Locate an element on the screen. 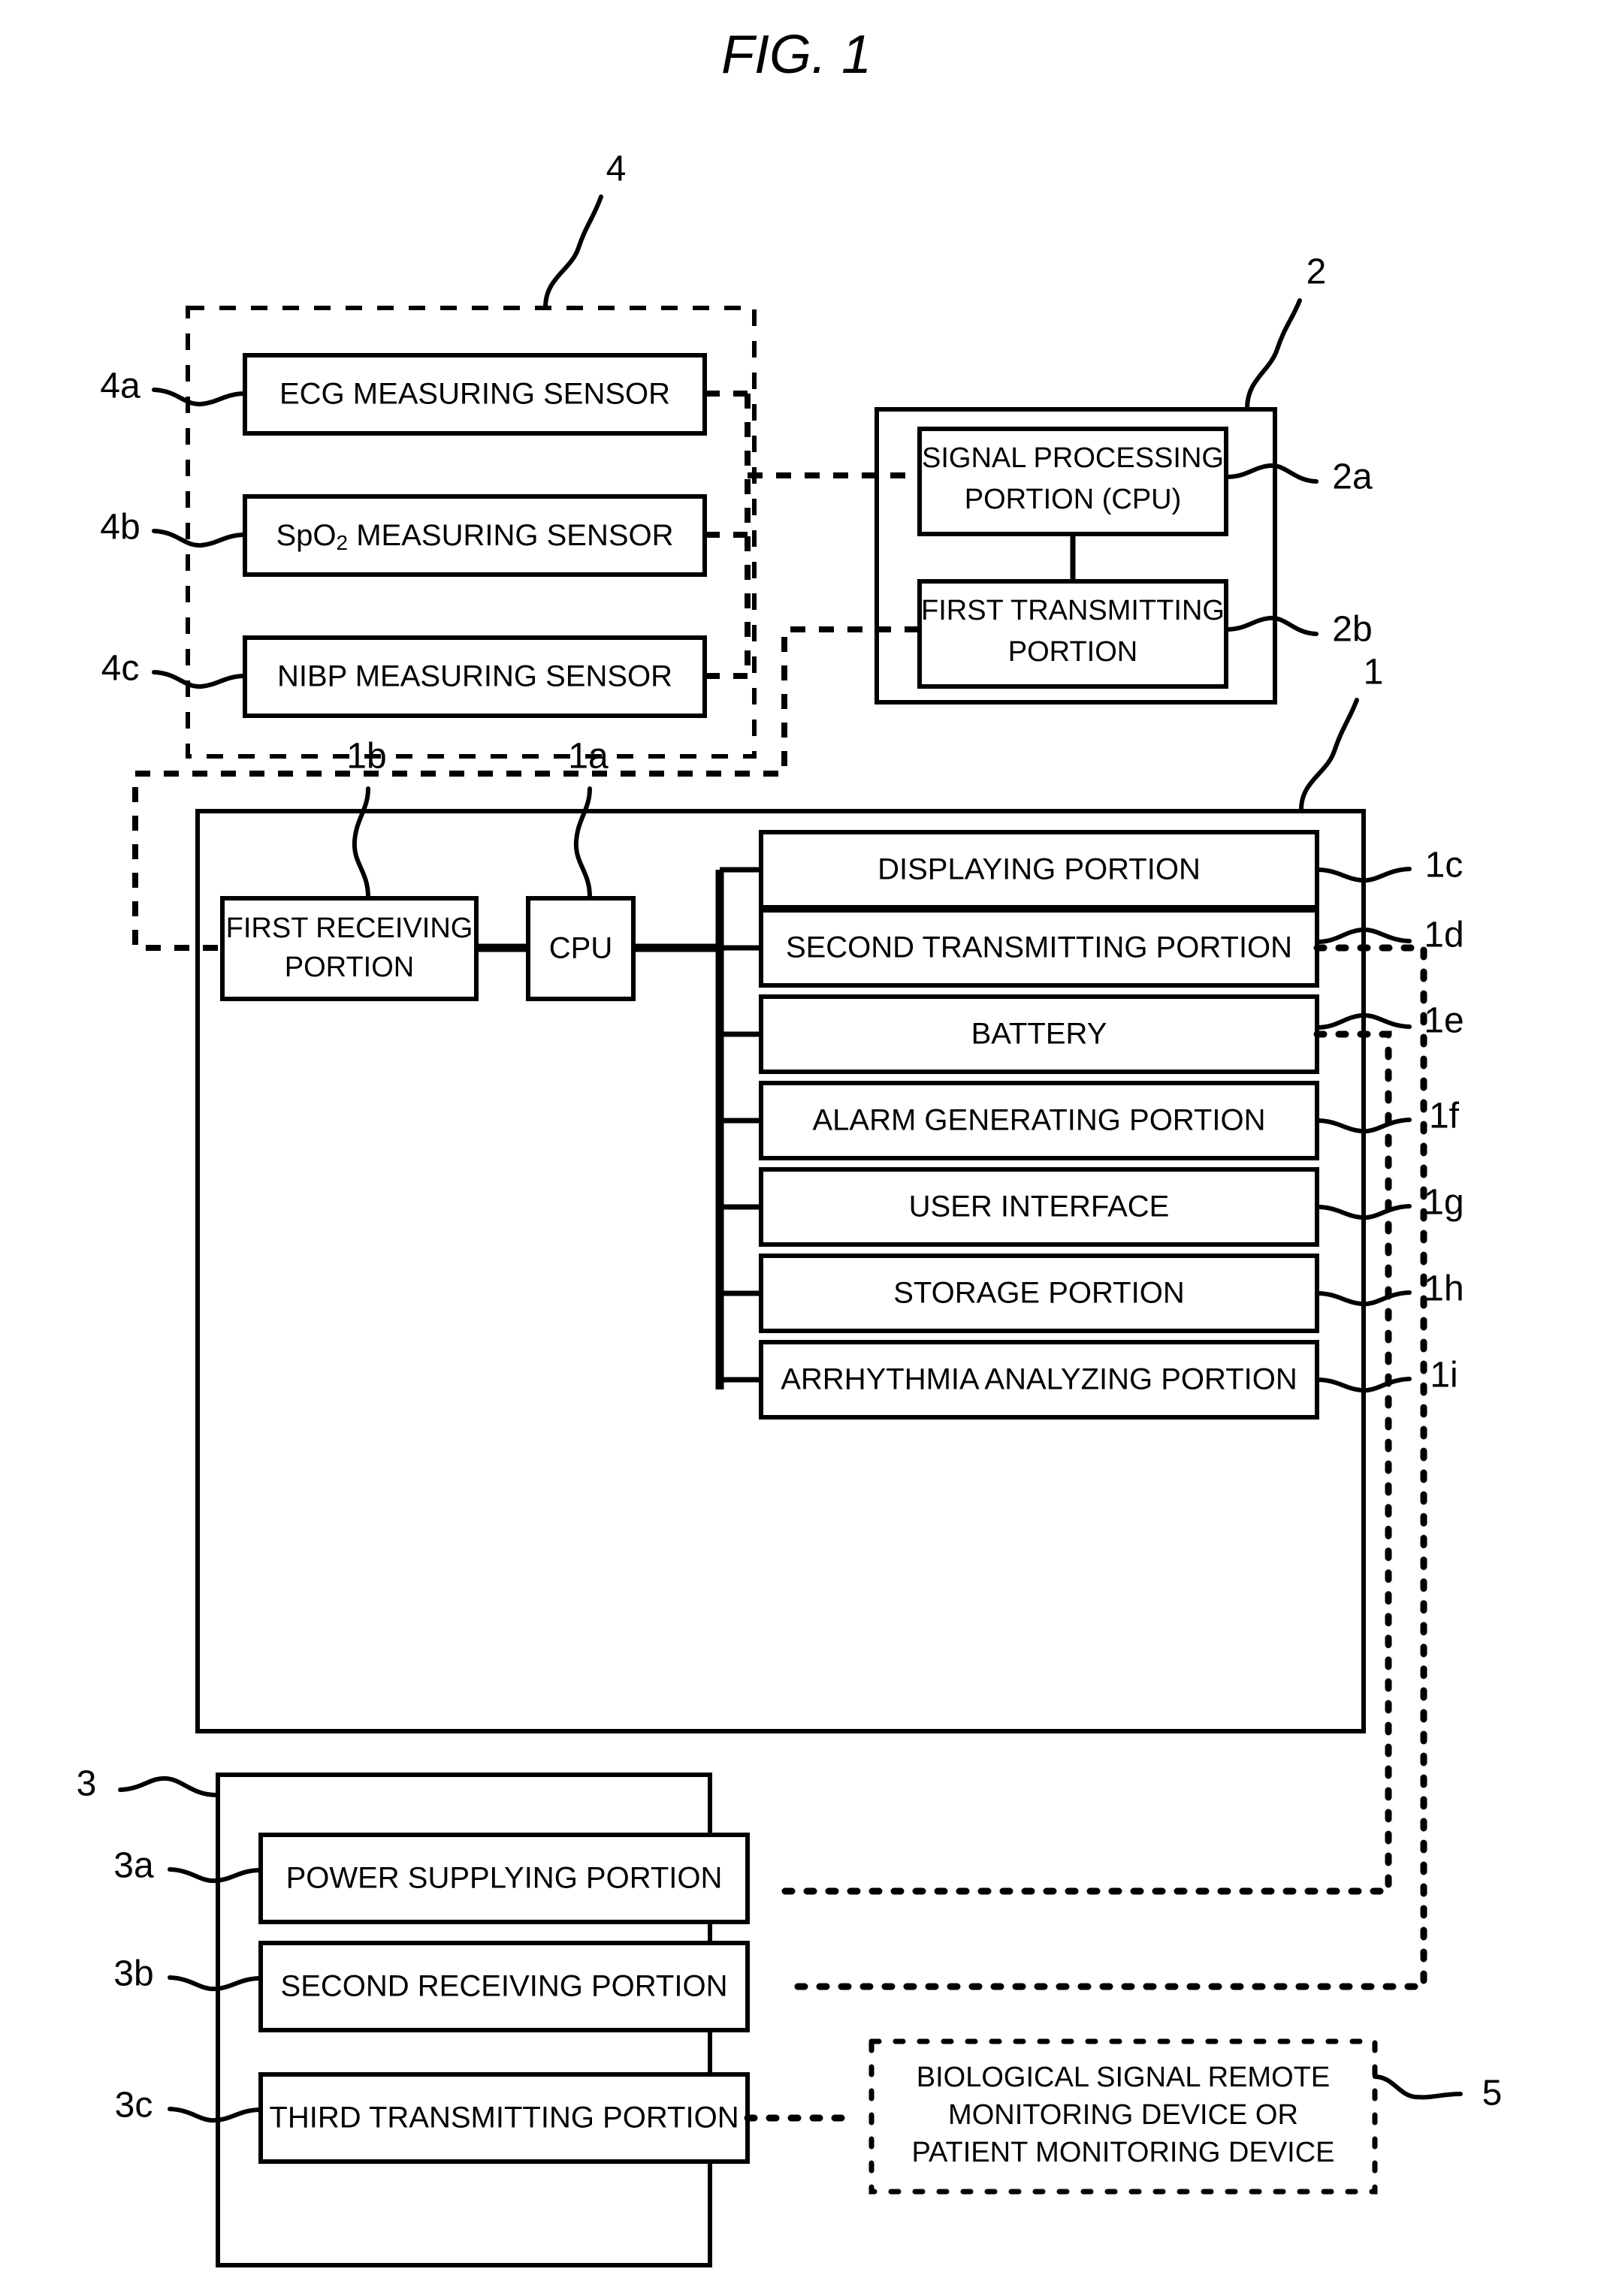  ref-number-1: 1 is located at coordinates (1374, 672).